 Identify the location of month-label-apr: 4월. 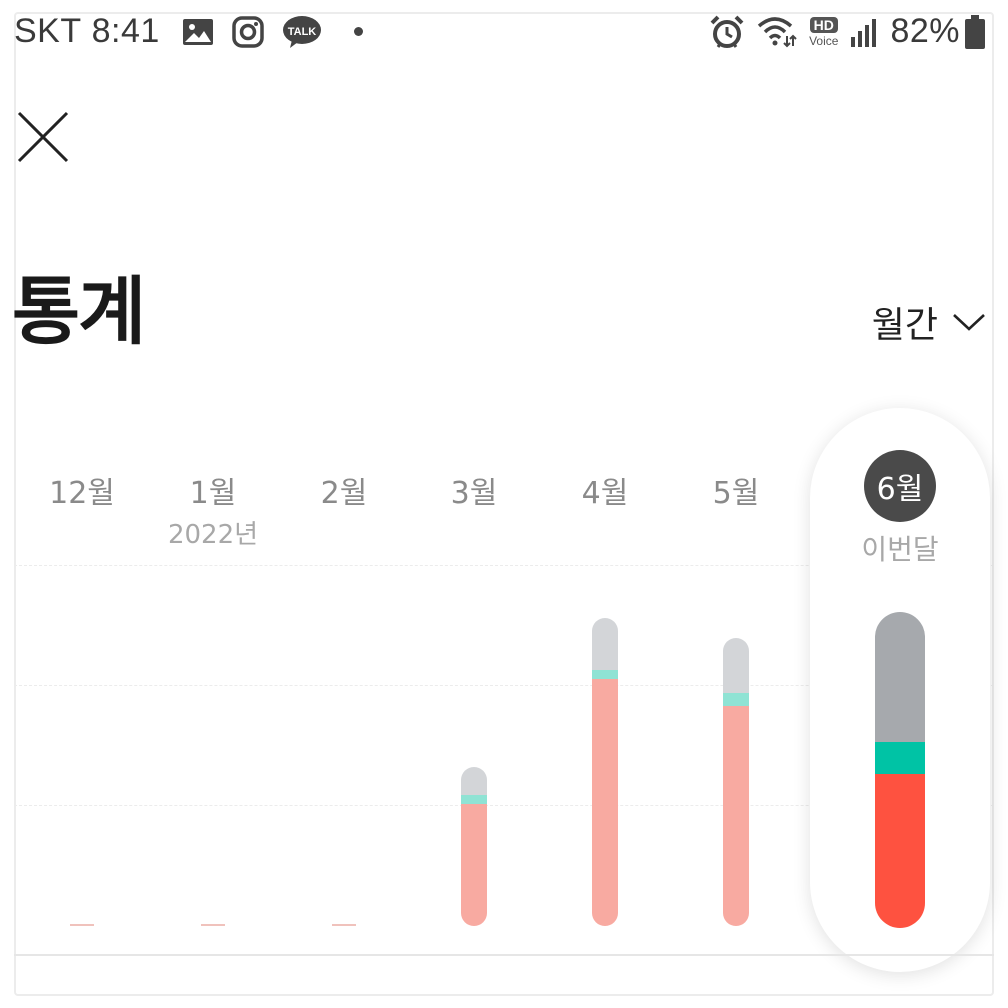
(605, 490).